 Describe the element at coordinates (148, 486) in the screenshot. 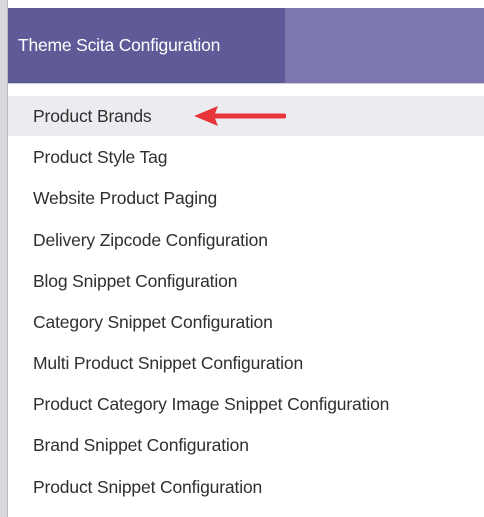

I see `menu-item-label: Product Snippet Configuration` at that location.